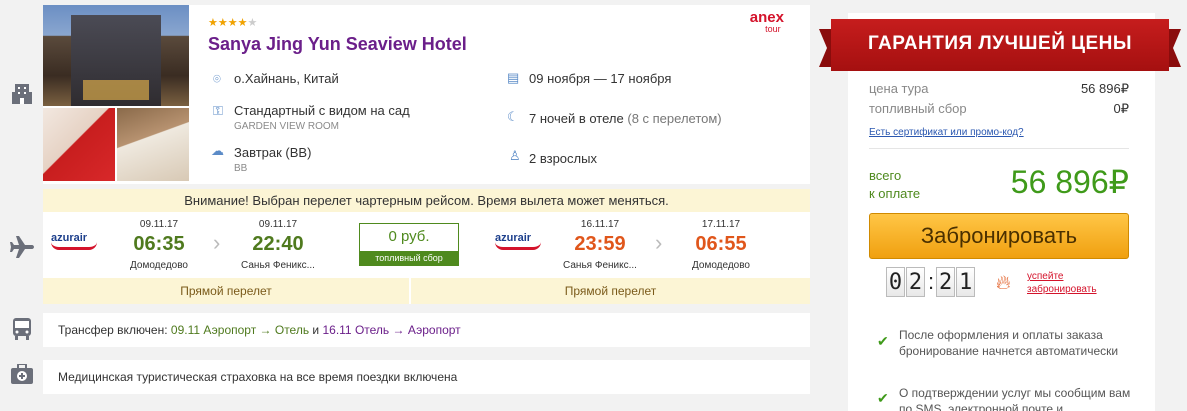  I want to click on countdown-timer: 02:21, so click(931, 282).